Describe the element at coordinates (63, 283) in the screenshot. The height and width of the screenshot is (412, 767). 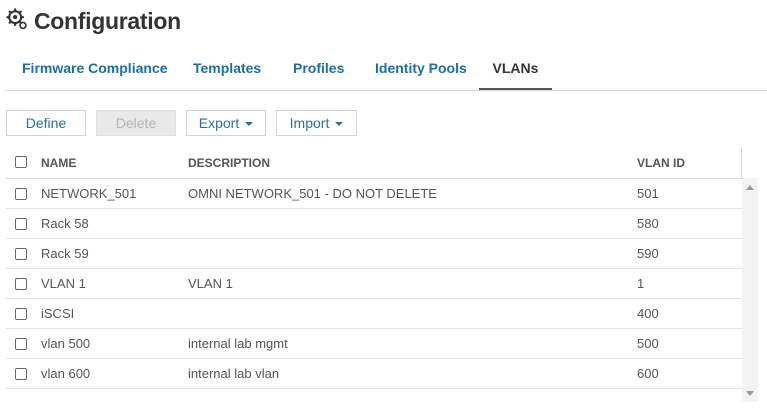
I see `cell-name: VLAN 1` at that location.